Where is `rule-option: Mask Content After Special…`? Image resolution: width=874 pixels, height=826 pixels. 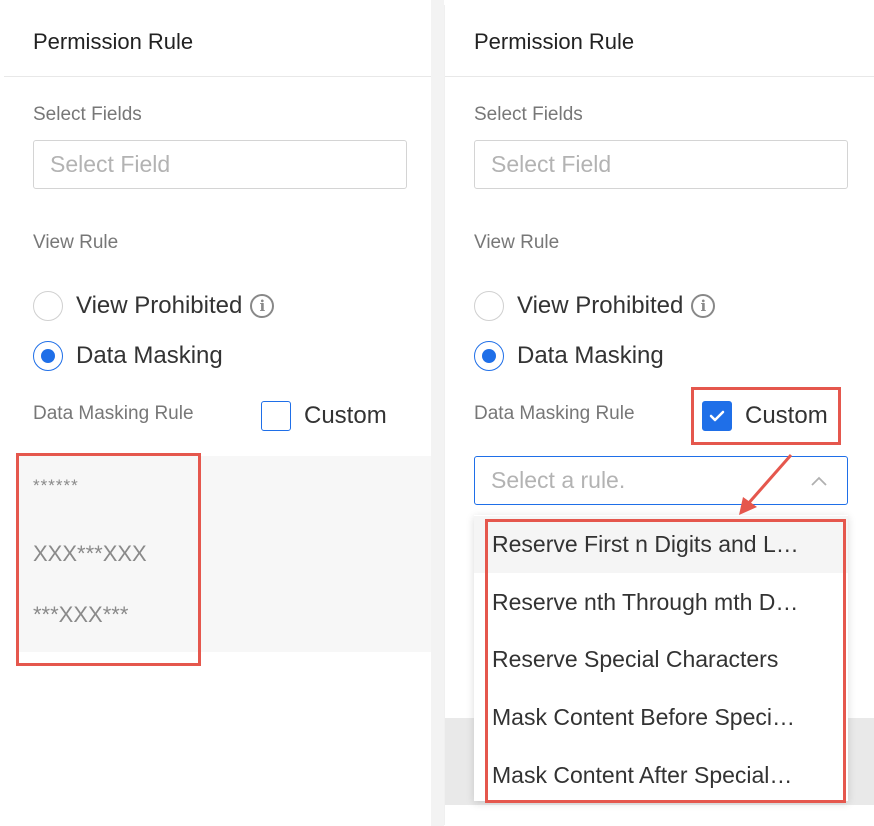
rule-option: Mask Content After Special… is located at coordinates (661, 775).